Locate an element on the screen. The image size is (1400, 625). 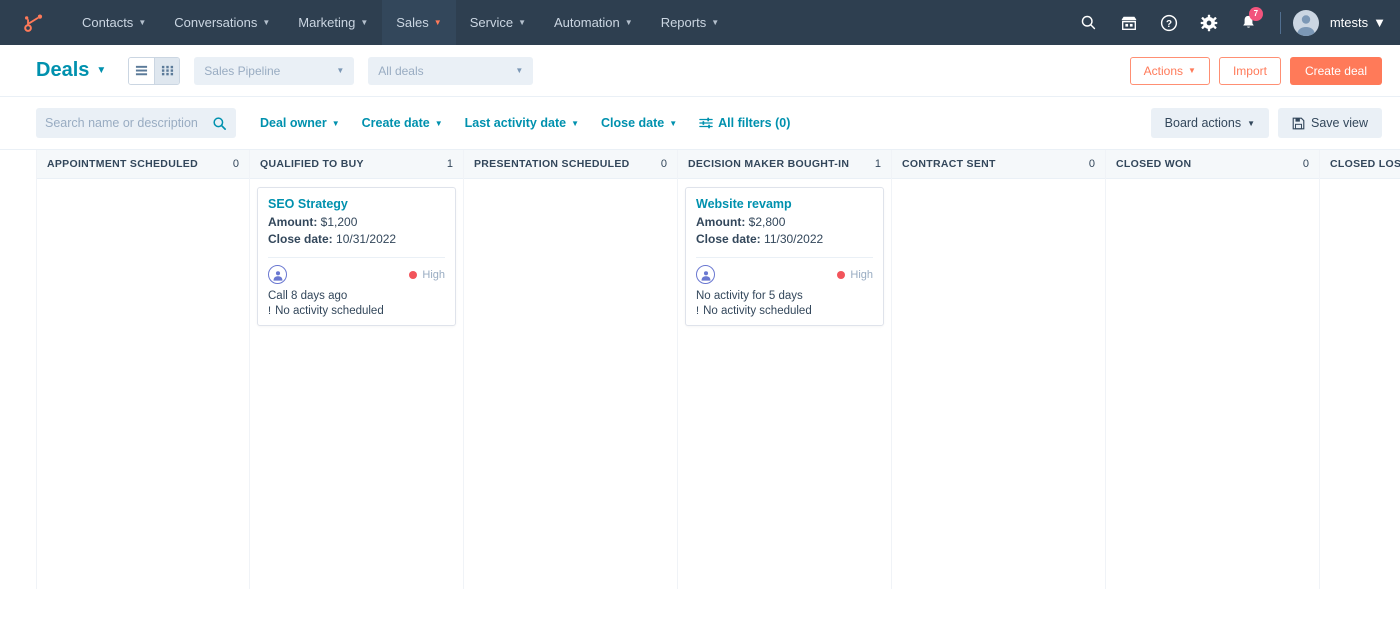
deal-name: SEO Strategy is located at coordinates (356, 204).